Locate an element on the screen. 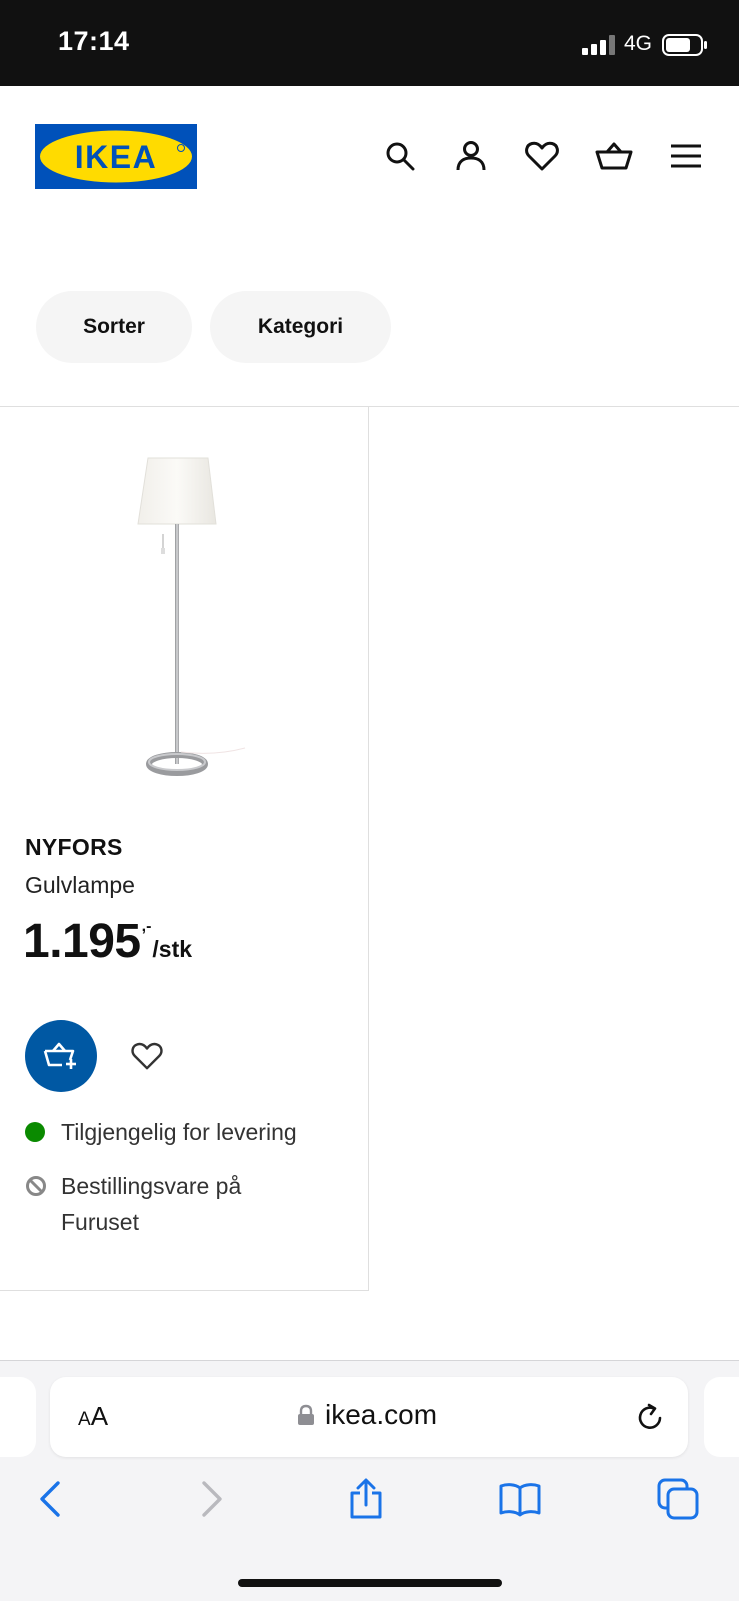  forward-icon is located at coordinates (212, 1499).